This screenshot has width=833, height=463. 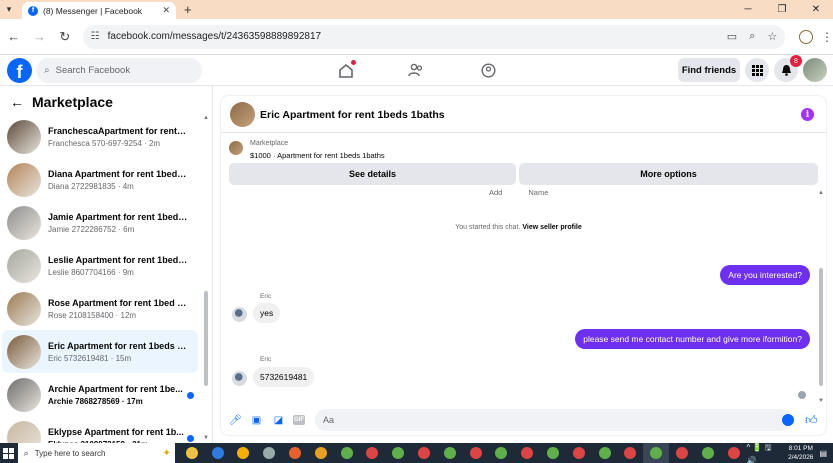 What do you see at coordinates (802, 395) in the screenshot?
I see `seen-indicator-avatar` at bounding box center [802, 395].